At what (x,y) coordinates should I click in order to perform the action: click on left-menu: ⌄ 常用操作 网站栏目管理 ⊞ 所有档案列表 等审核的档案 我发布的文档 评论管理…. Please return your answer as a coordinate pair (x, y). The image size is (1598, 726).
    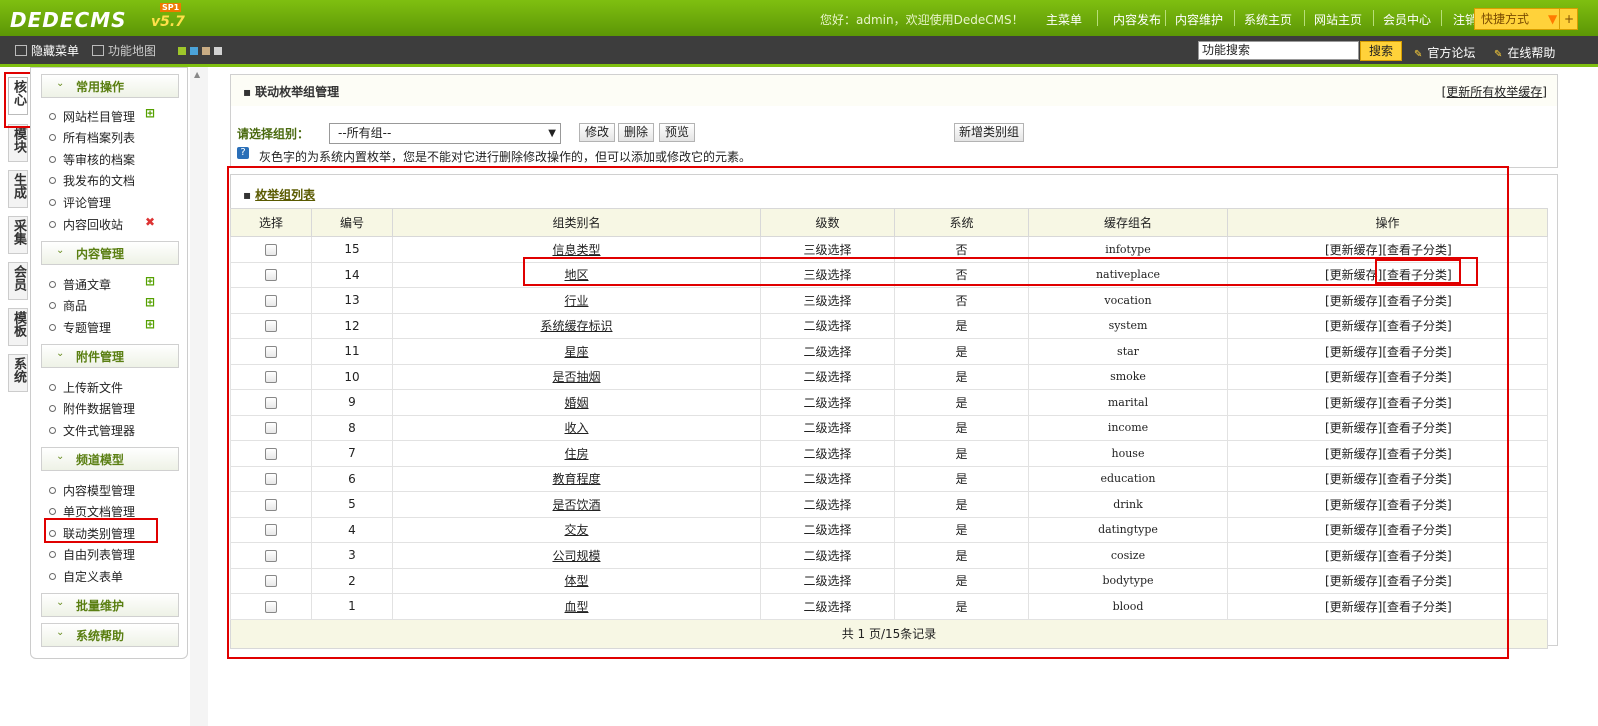
    Looking at the image, I should click on (109, 363).